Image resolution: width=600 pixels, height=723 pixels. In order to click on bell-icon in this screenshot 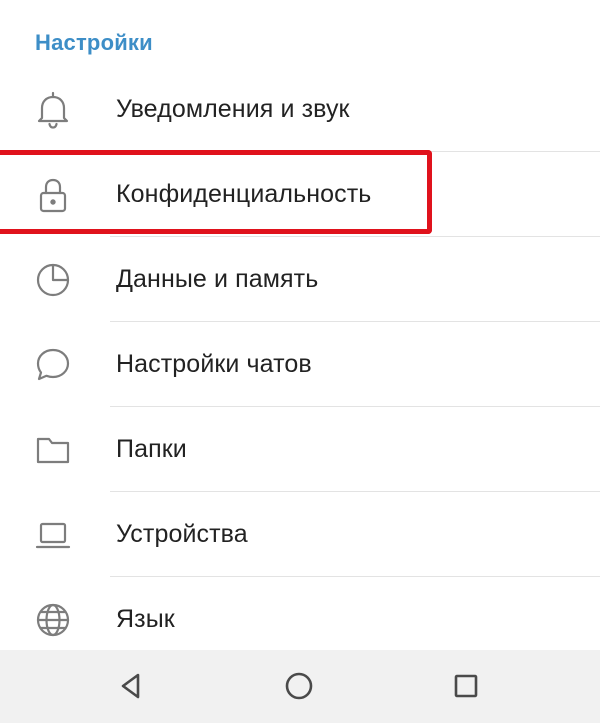, I will do `click(53, 110)`.